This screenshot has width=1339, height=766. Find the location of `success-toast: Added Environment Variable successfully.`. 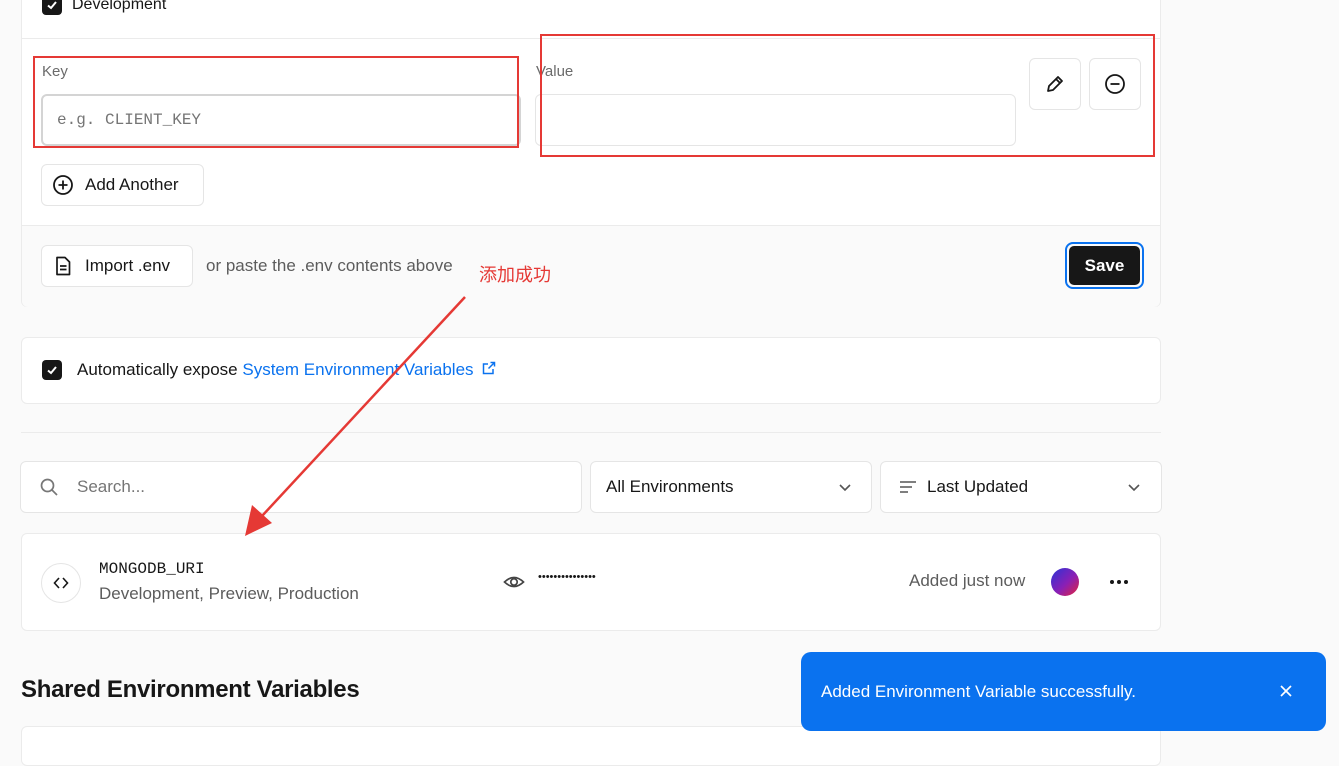

success-toast: Added Environment Variable successfully. is located at coordinates (1063, 691).